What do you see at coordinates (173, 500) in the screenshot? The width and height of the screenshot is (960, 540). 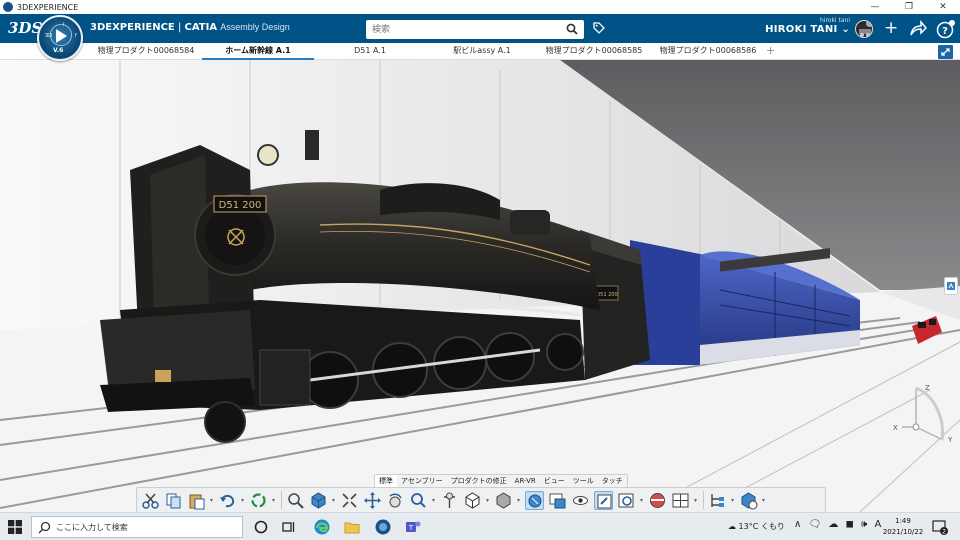 I see `copy-icon` at bounding box center [173, 500].